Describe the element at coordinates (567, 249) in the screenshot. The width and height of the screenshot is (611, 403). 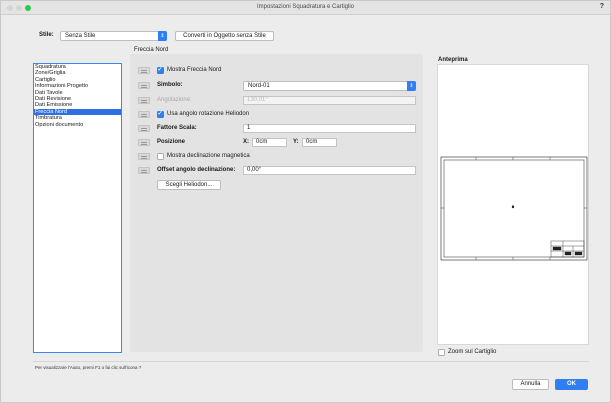
I see `title-block-preview` at that location.